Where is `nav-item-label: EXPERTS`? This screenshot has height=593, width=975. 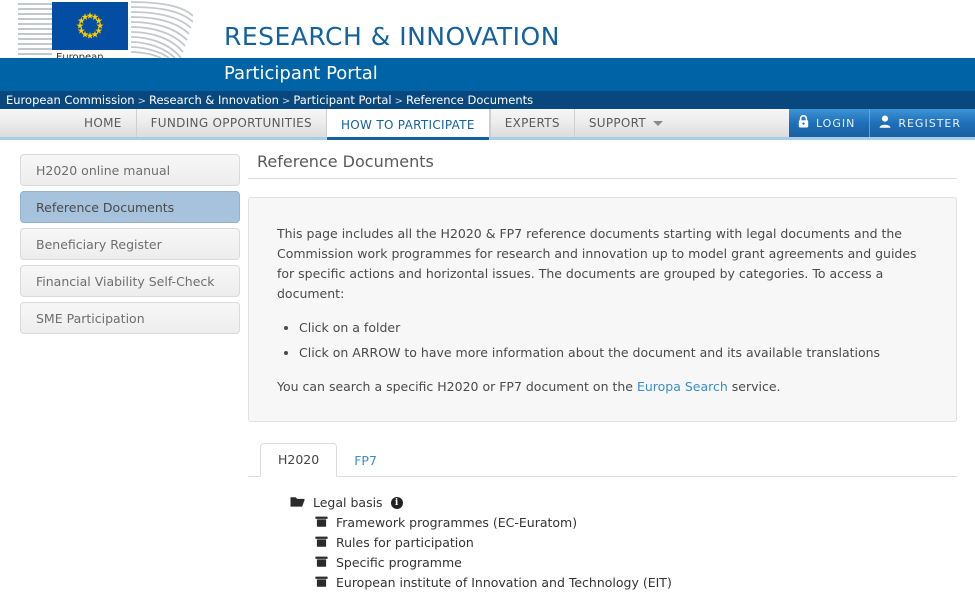
nav-item-label: EXPERTS is located at coordinates (532, 123).